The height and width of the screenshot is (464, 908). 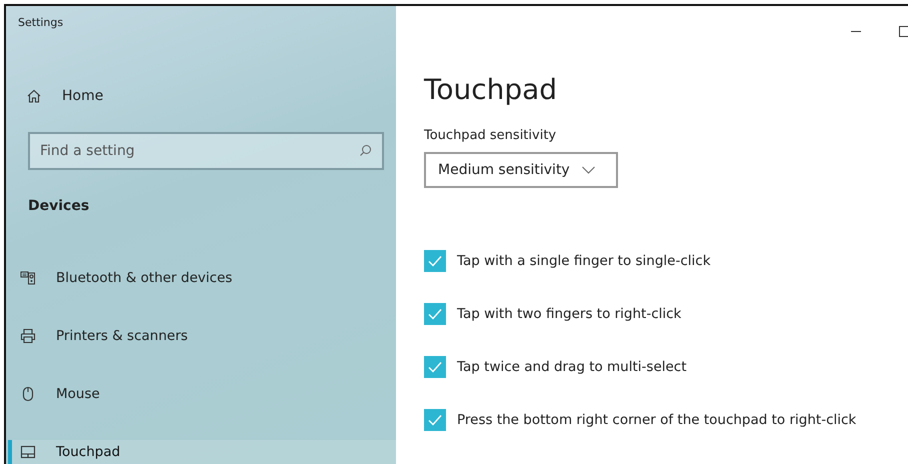 I want to click on maximize-button, so click(x=902, y=31).